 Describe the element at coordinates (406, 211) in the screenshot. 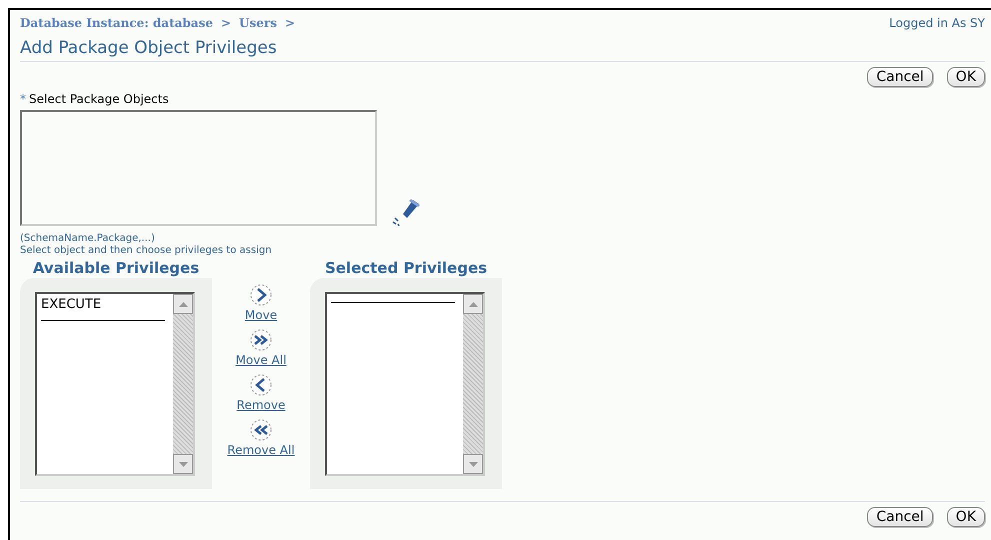

I see `flashlight-icon` at that location.